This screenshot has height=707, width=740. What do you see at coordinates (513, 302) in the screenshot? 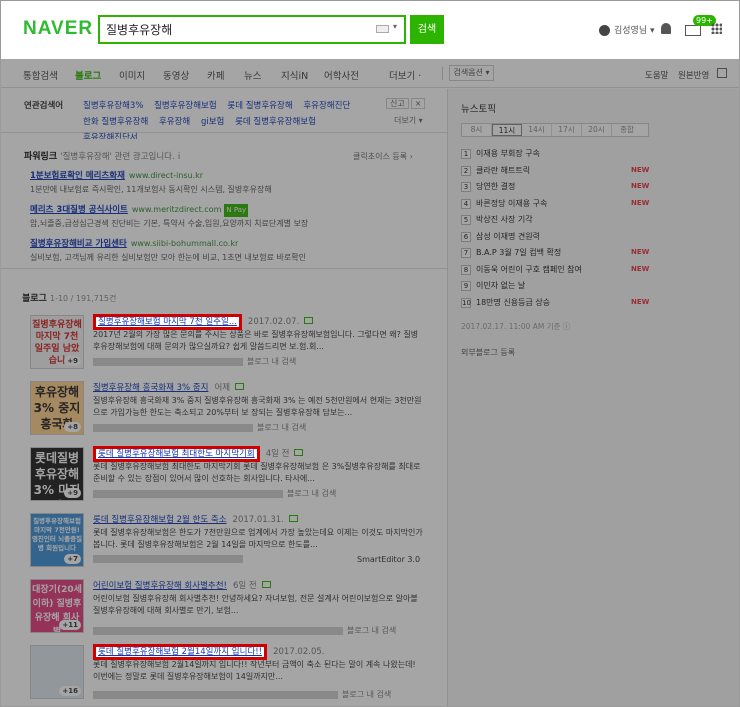
I see `topic-text: 18만명 신용등급 상승` at bounding box center [513, 302].